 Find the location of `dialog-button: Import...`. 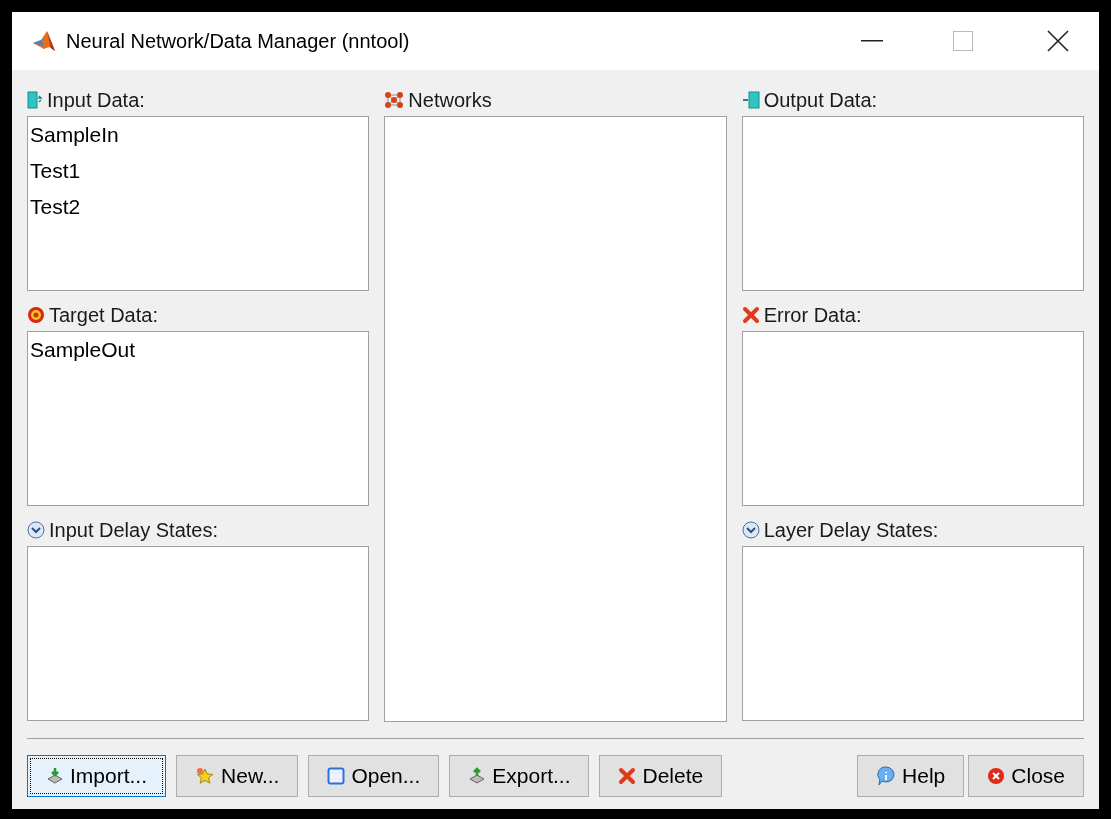

dialog-button: Import... is located at coordinates (97, 776).